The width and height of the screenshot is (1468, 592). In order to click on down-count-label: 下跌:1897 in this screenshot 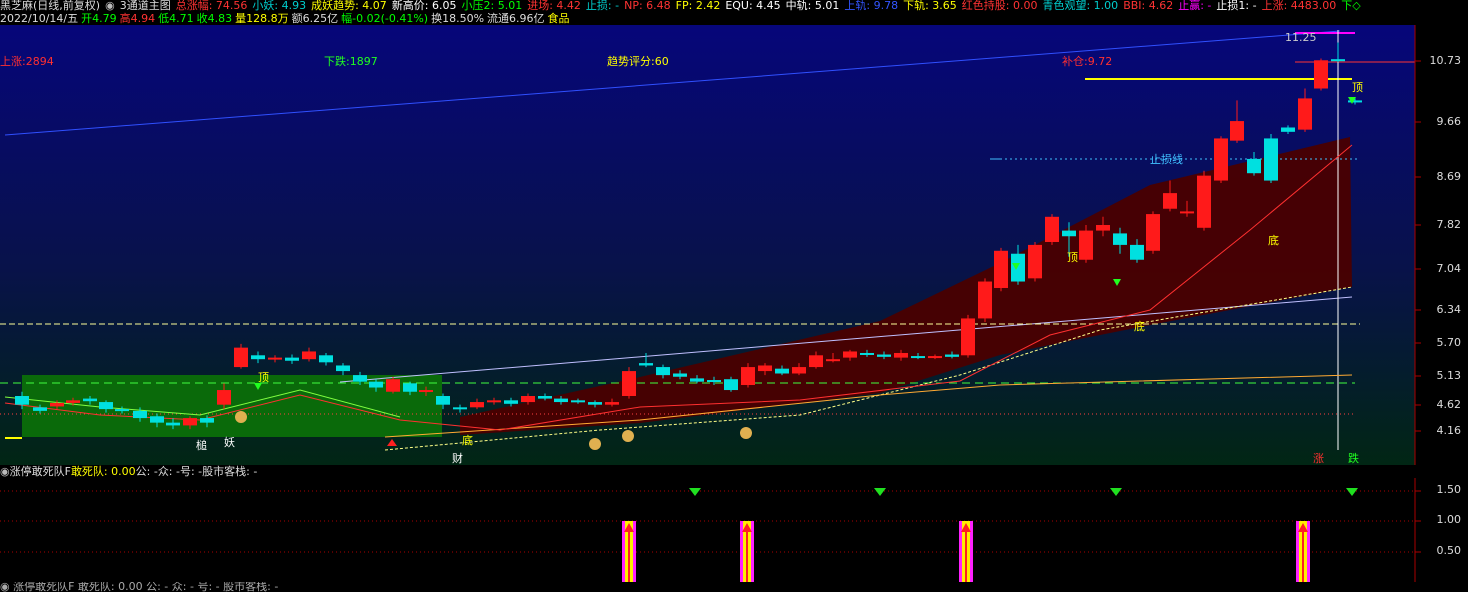, I will do `click(351, 61)`.